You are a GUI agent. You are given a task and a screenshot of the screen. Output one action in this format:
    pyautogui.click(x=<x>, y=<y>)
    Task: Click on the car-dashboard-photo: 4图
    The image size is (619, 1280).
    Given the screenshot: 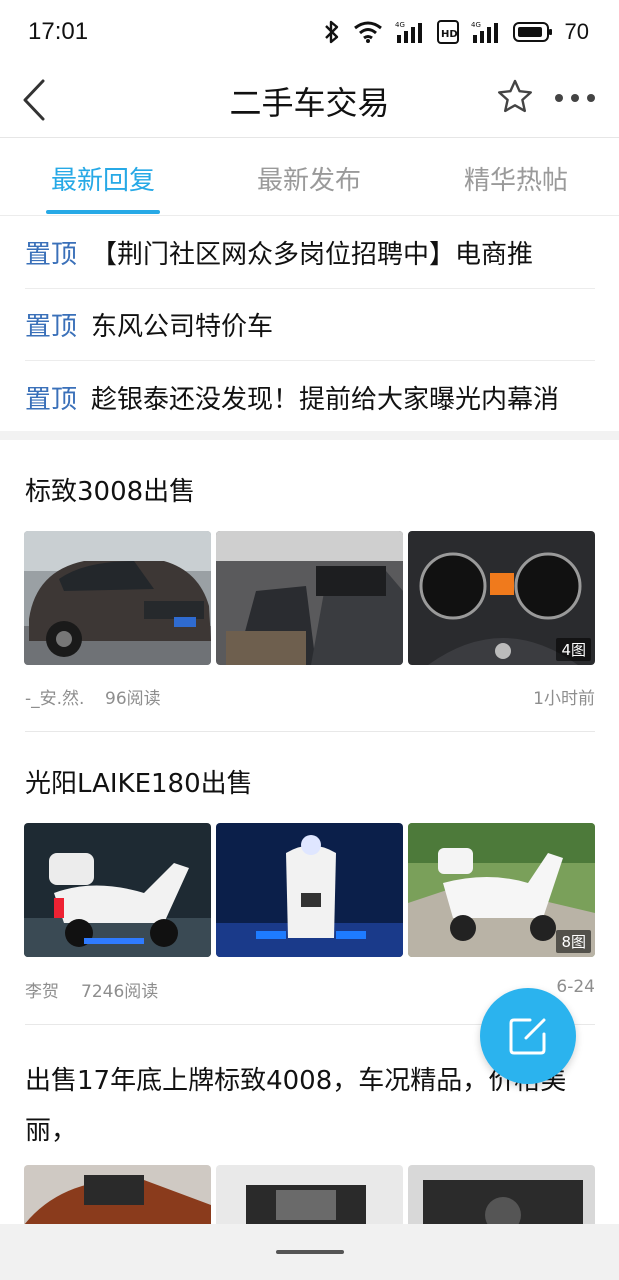 What is the action you would take?
    pyautogui.click(x=501, y=598)
    